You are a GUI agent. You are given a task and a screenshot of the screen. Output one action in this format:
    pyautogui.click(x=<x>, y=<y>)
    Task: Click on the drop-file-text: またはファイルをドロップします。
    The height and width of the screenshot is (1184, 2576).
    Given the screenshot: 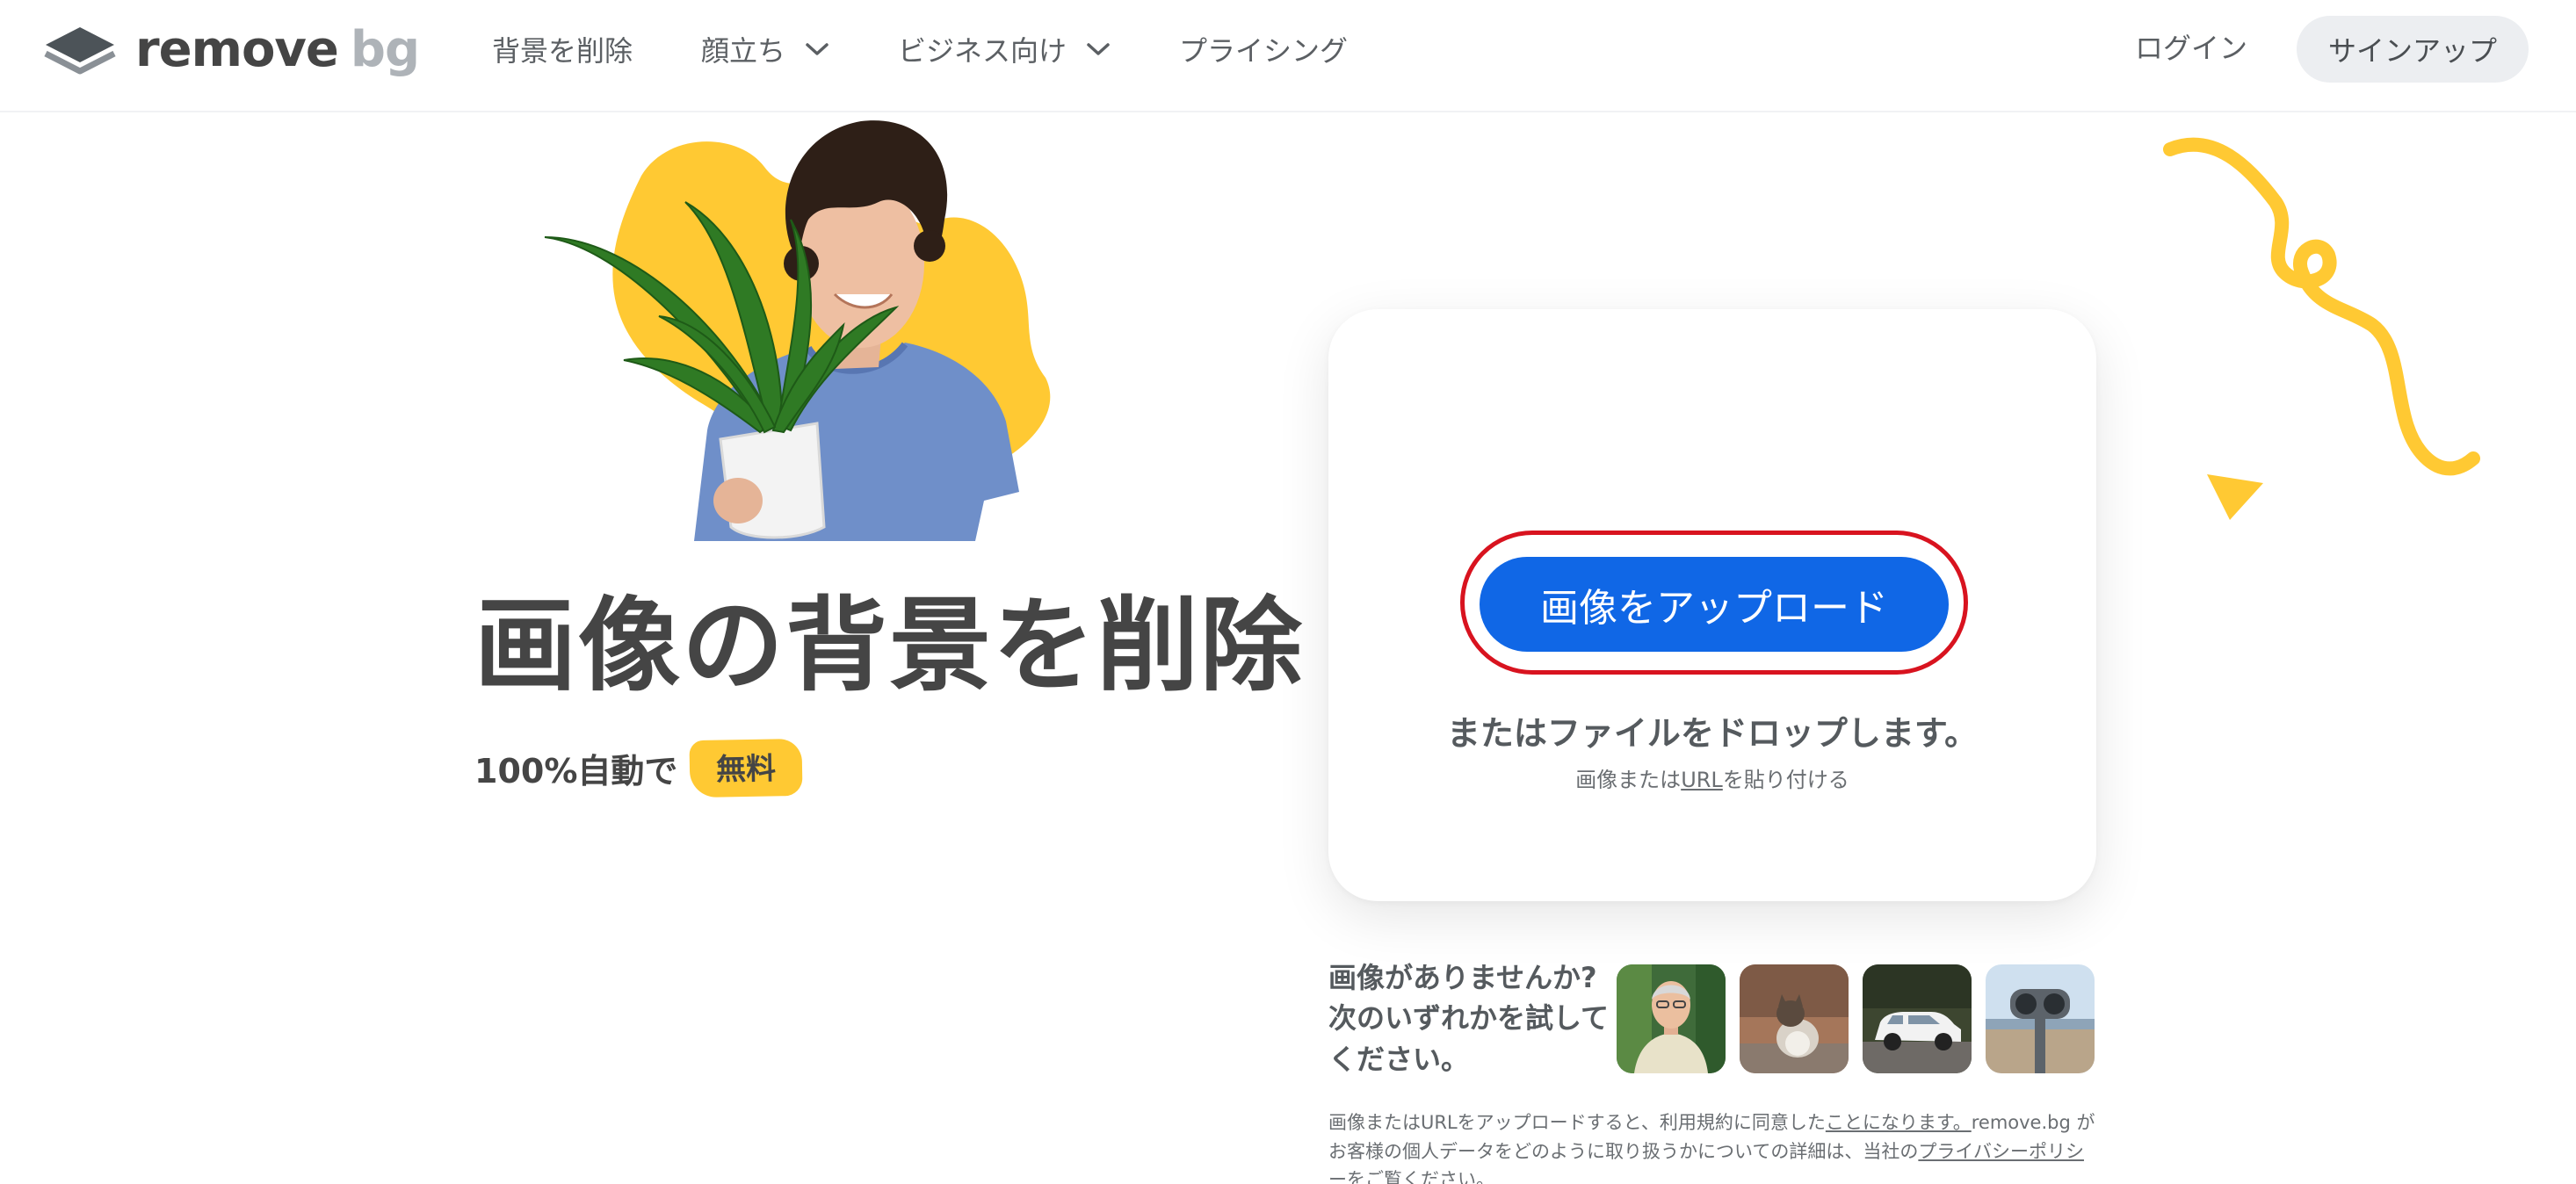 What is the action you would take?
    pyautogui.click(x=1712, y=733)
    